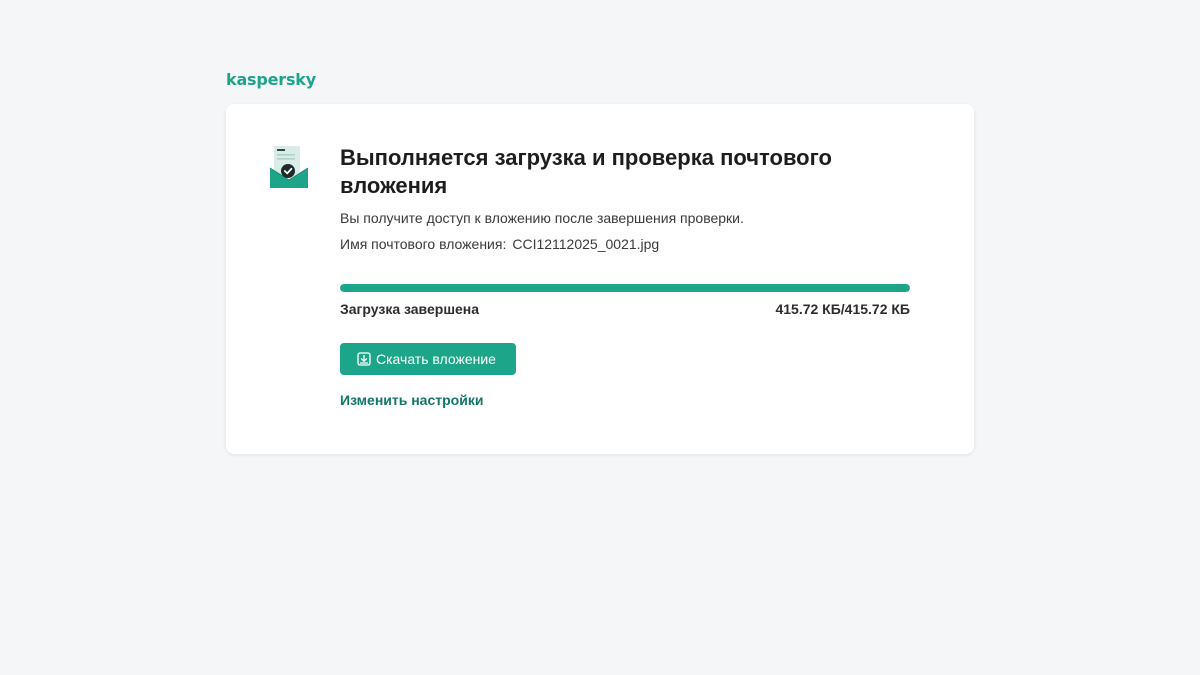 The height and width of the screenshot is (675, 1200). Describe the element at coordinates (625, 309) in the screenshot. I see `progress-info: Загрузка завершена 415.72 КБ/415.72 КБ` at that location.